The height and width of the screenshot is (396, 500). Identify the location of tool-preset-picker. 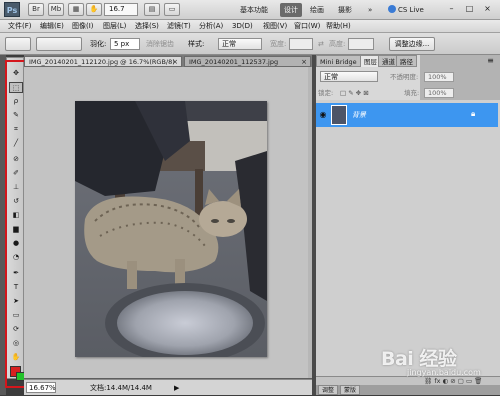
(18, 44).